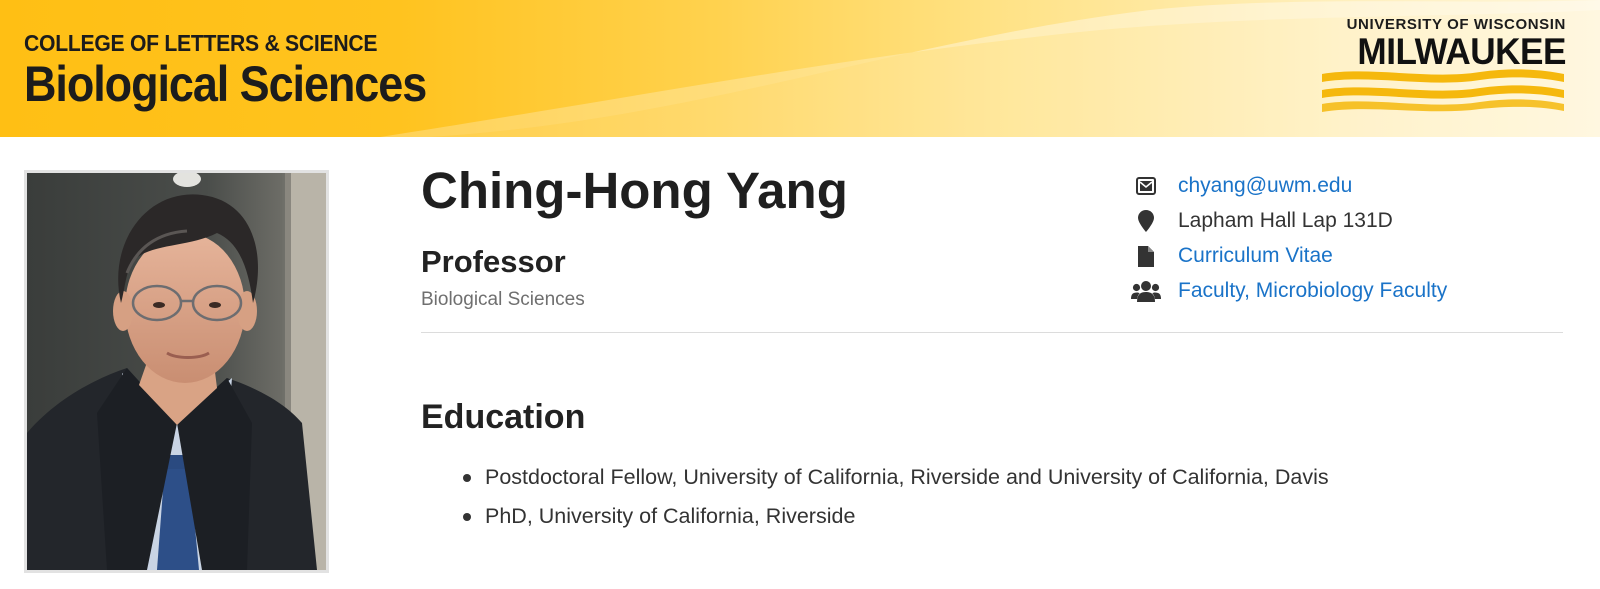 This screenshot has height=589, width=1600. I want to click on education-item: PhD, University of California, Riverside, so click(875, 520).